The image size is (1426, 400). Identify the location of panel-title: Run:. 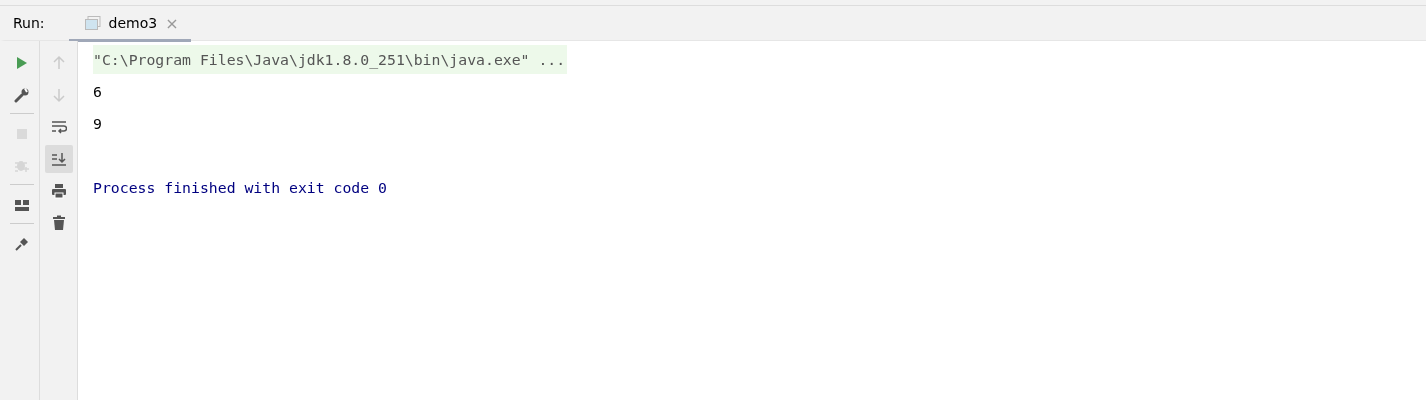
(29, 23).